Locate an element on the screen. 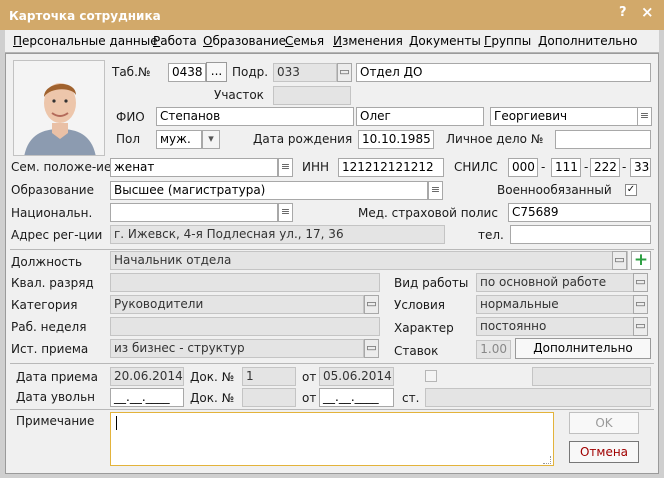  hire-date-field: 20.06.2014 is located at coordinates (147, 376).